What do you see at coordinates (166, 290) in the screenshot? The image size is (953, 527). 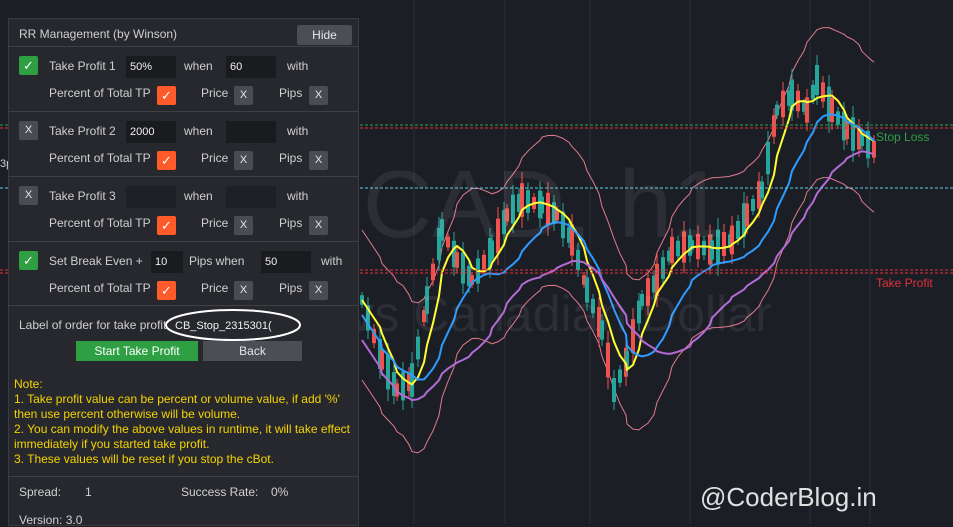 I see `break-even-percent-checkbox: ✓` at bounding box center [166, 290].